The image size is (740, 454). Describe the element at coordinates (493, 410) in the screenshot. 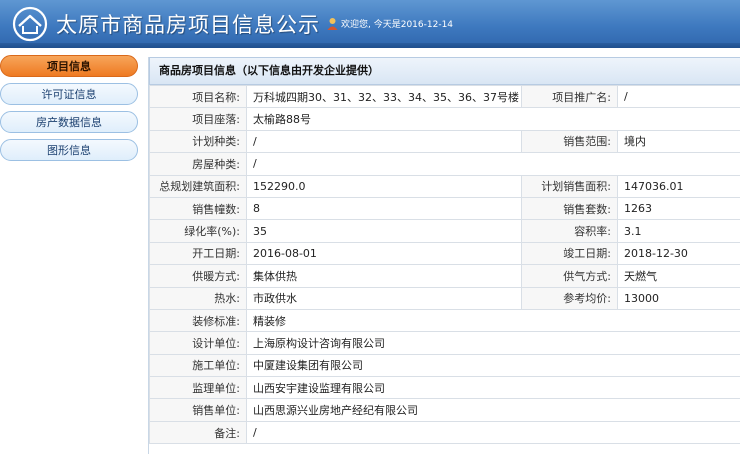

I see `sales-unit-value: 山西思源兴业房地产经纪有限公司` at that location.